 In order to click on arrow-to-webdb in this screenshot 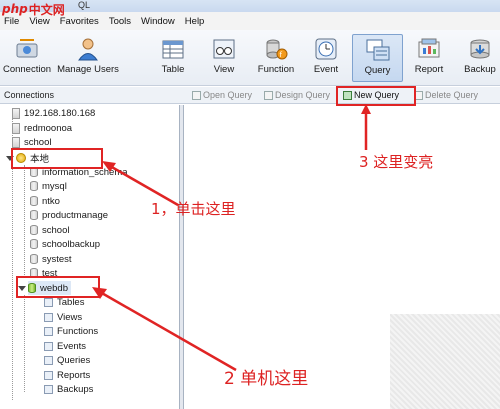, I will do `click(168, 331)`.